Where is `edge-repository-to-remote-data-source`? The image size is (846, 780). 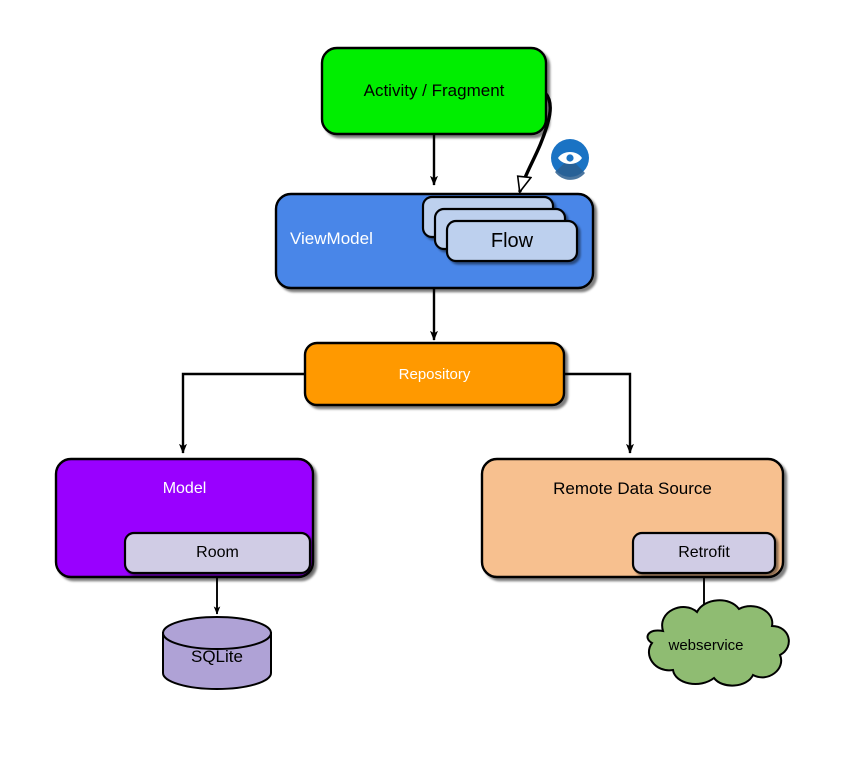 edge-repository-to-remote-data-source is located at coordinates (599, 413).